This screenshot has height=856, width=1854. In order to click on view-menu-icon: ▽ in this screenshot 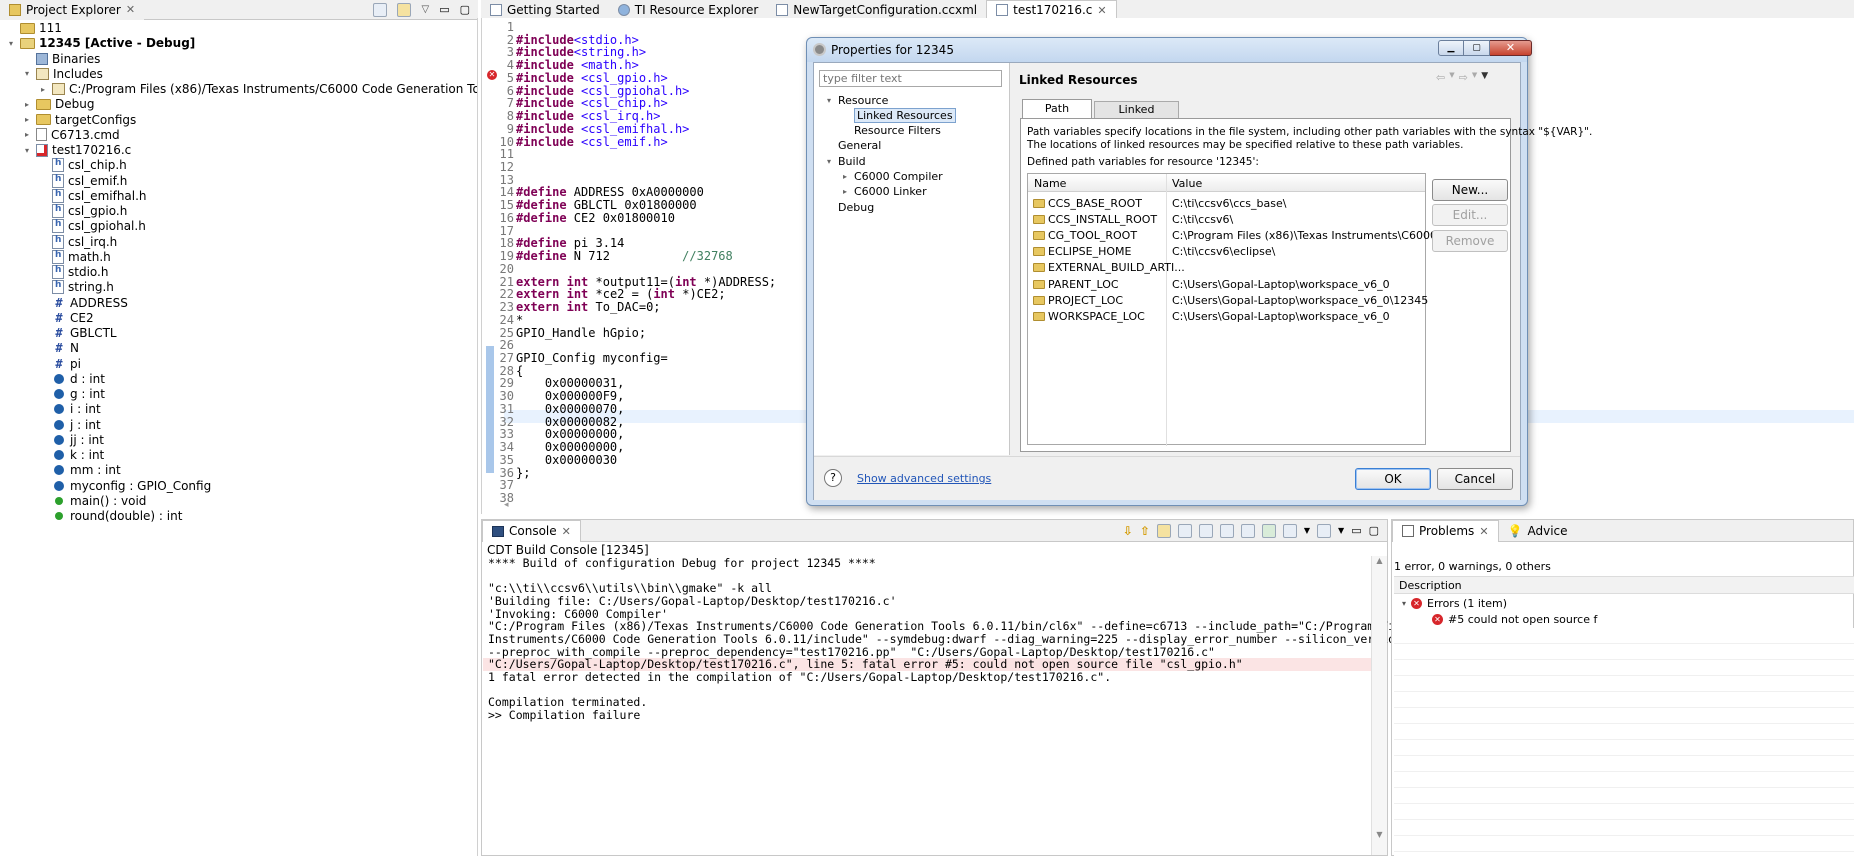, I will do `click(425, 9)`.